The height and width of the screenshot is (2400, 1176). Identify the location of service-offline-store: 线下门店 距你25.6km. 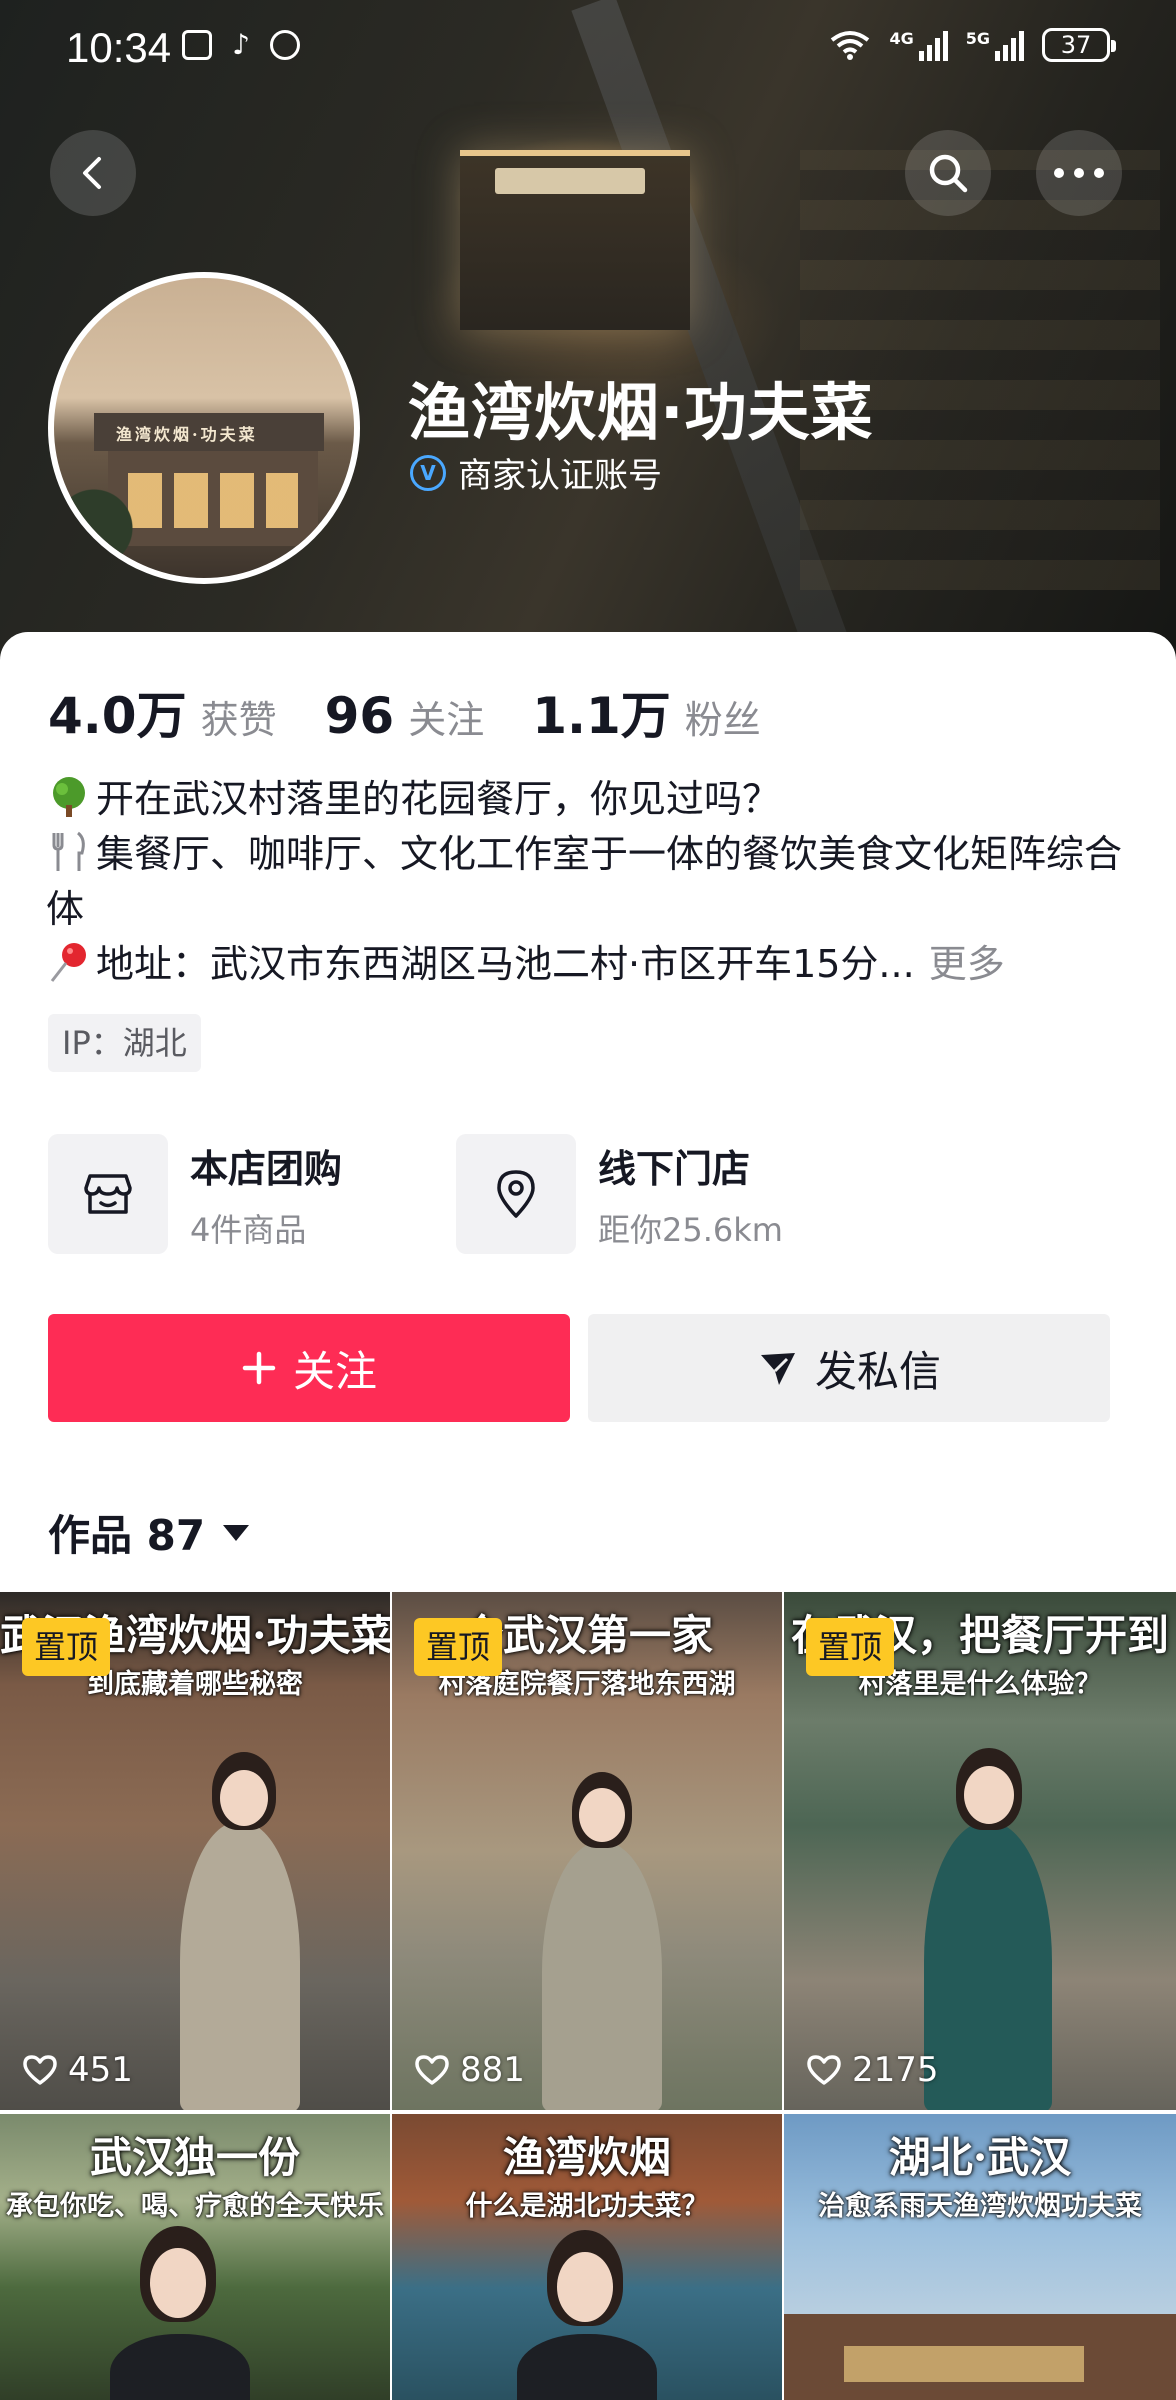
(619, 1194).